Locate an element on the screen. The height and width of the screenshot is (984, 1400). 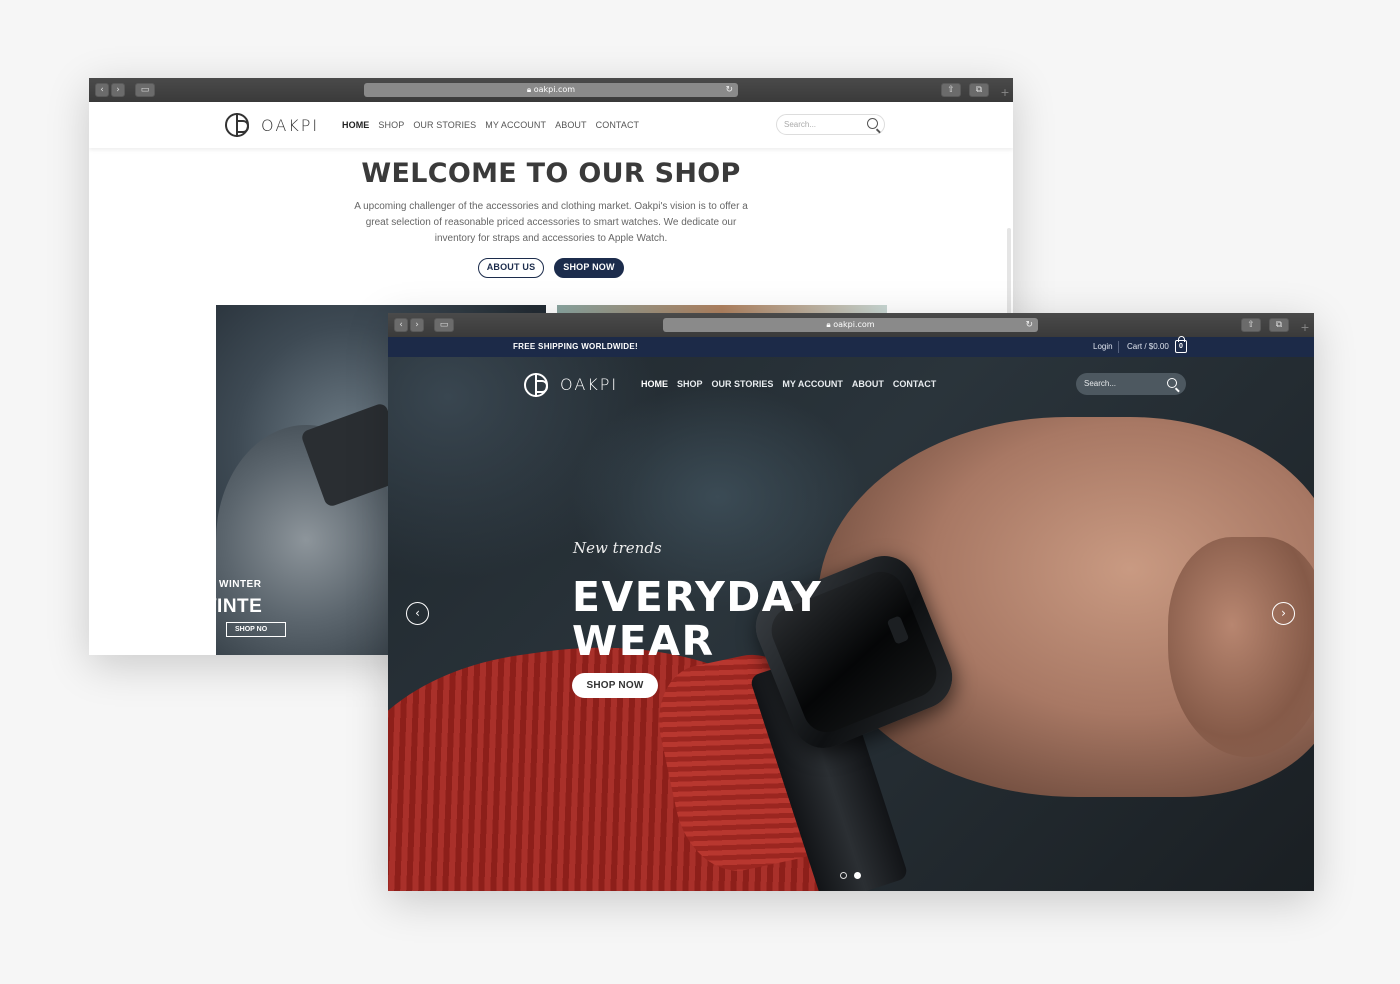
cart-link: Cart / $0.00 is located at coordinates (1148, 346).